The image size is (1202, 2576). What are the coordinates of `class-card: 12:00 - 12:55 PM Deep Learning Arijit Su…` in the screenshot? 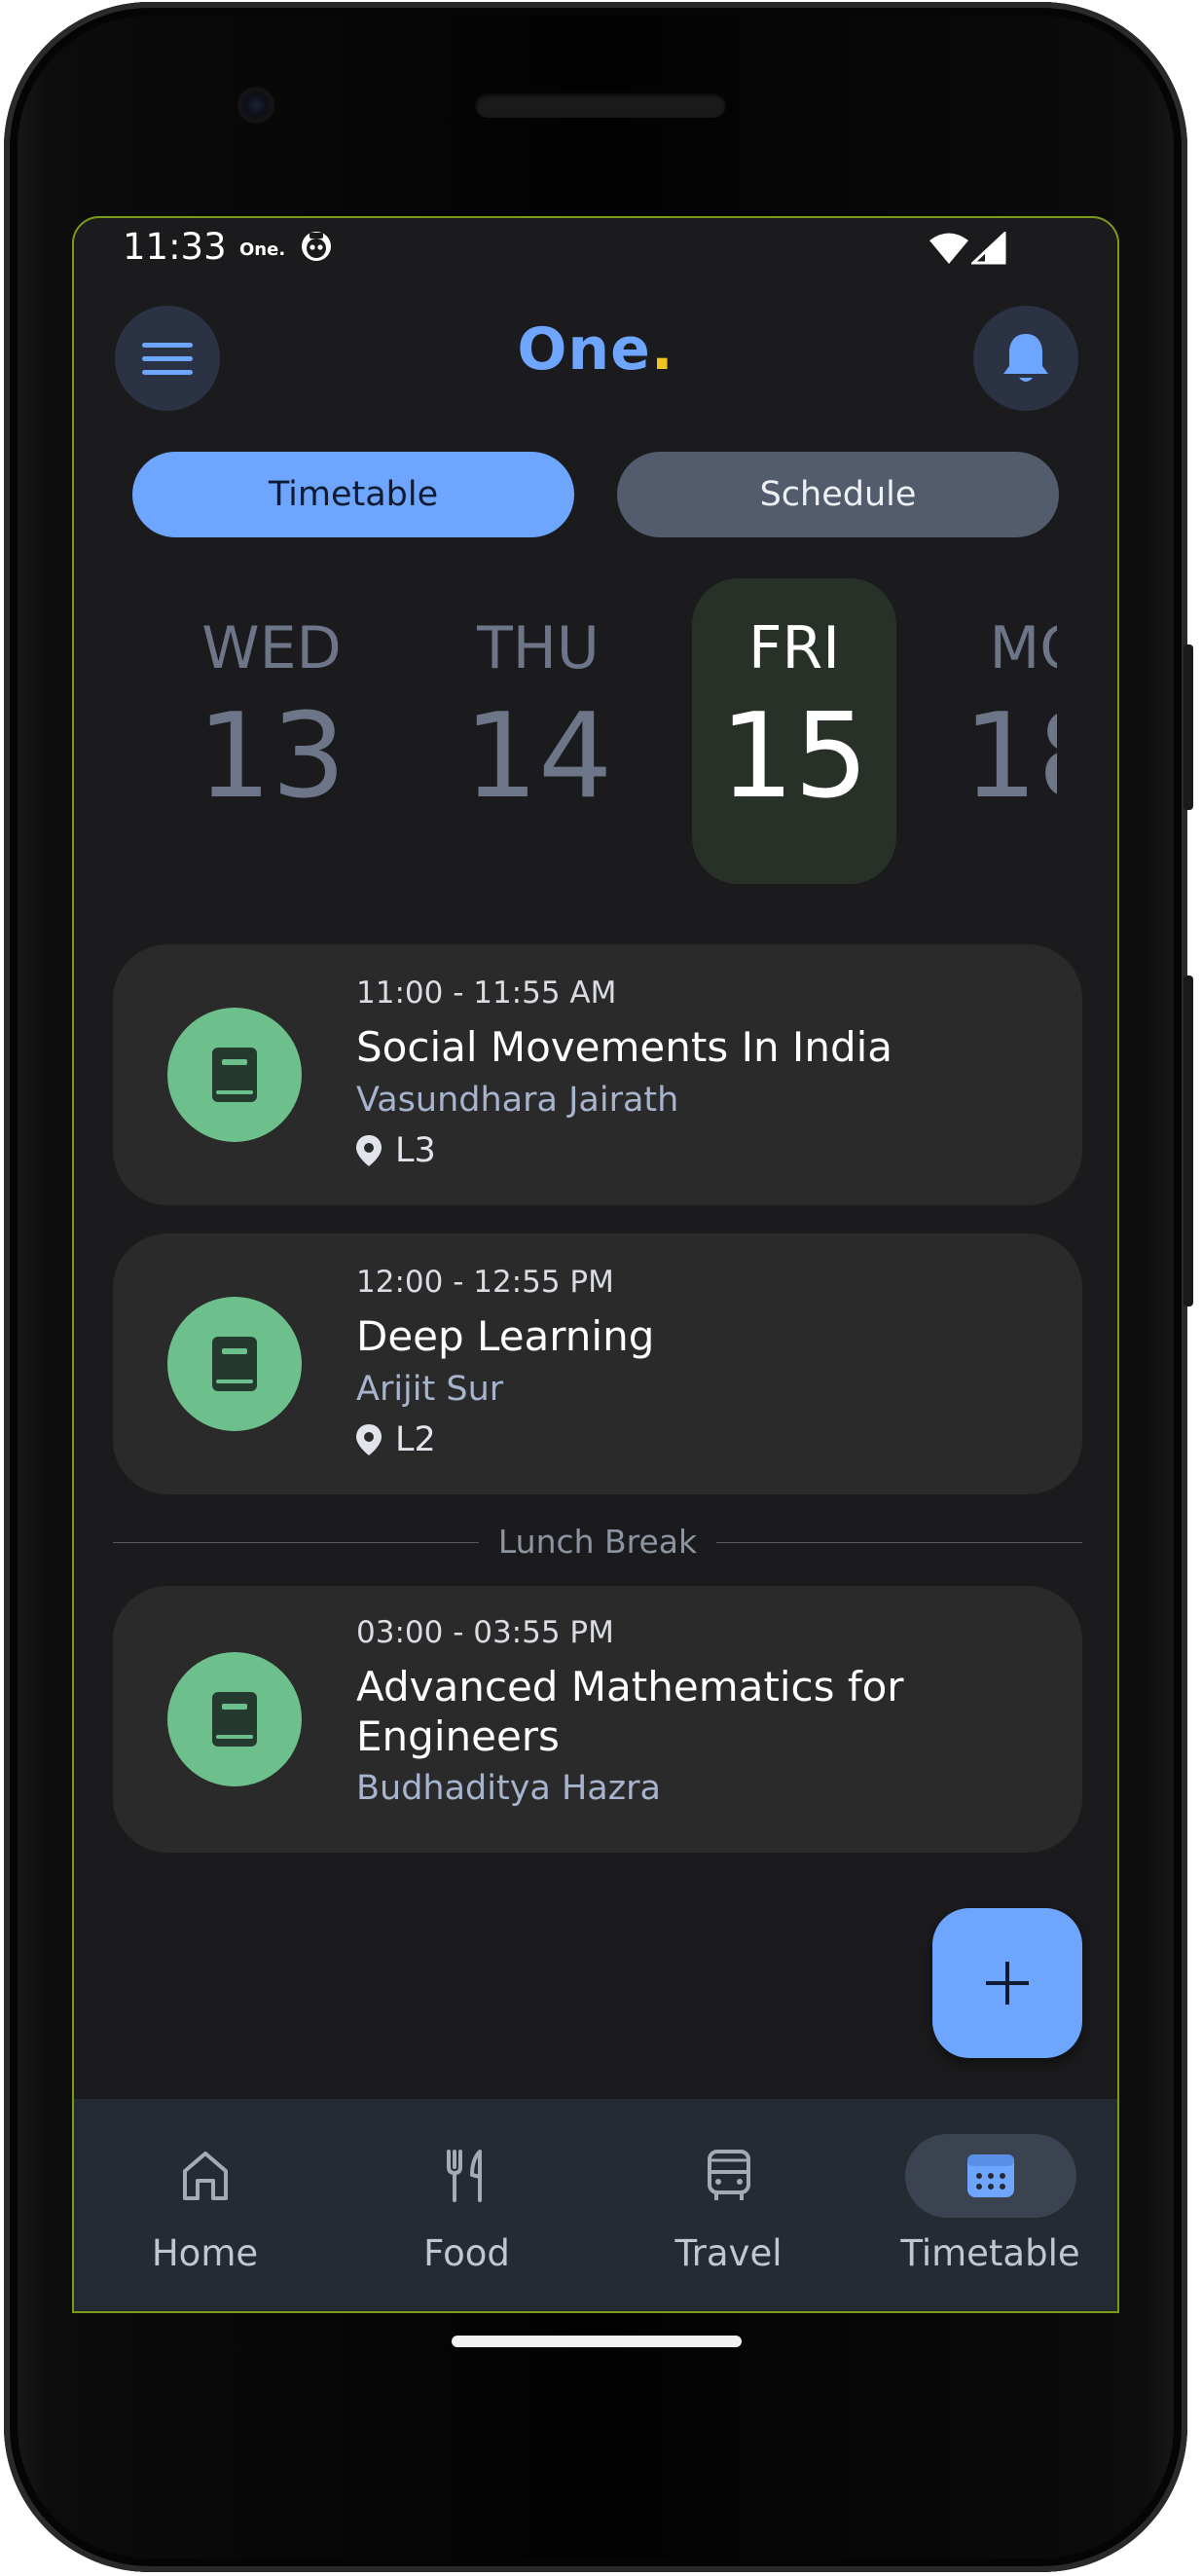 It's located at (597, 1363).